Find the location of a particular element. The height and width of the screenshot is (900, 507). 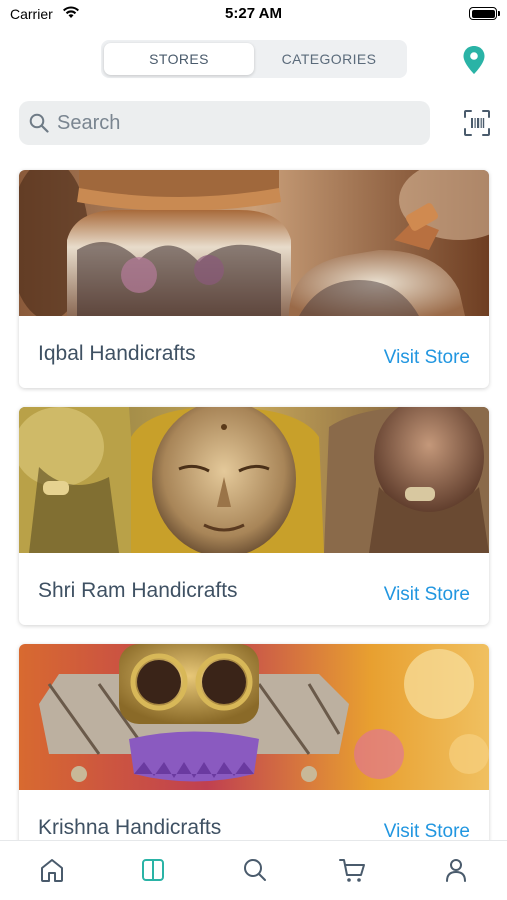

location-pin-icon is located at coordinates (474, 60).